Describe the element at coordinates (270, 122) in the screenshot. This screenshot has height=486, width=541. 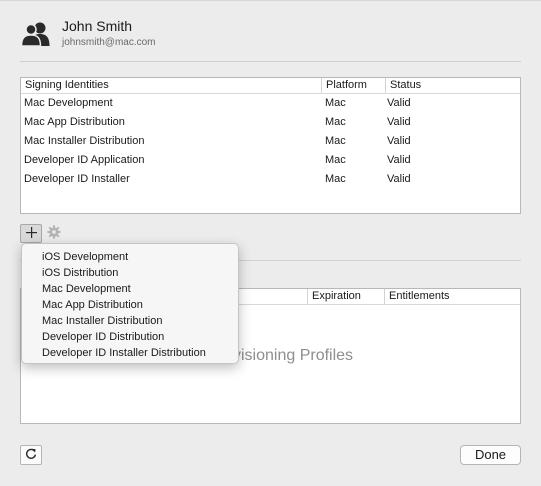
I see `table-row: Mac App Distribution Mac Valid` at that location.